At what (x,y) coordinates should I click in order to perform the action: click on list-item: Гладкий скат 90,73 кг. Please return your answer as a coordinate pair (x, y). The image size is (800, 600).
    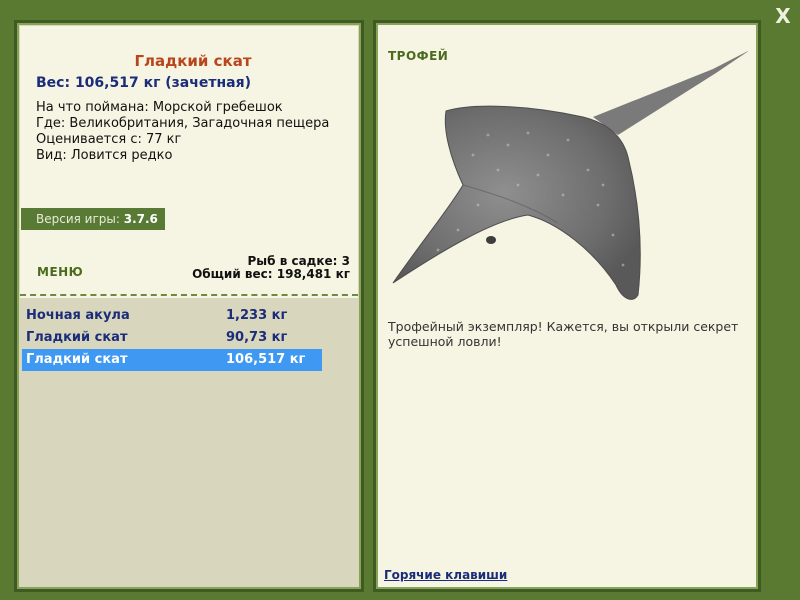
    Looking at the image, I should click on (172, 338).